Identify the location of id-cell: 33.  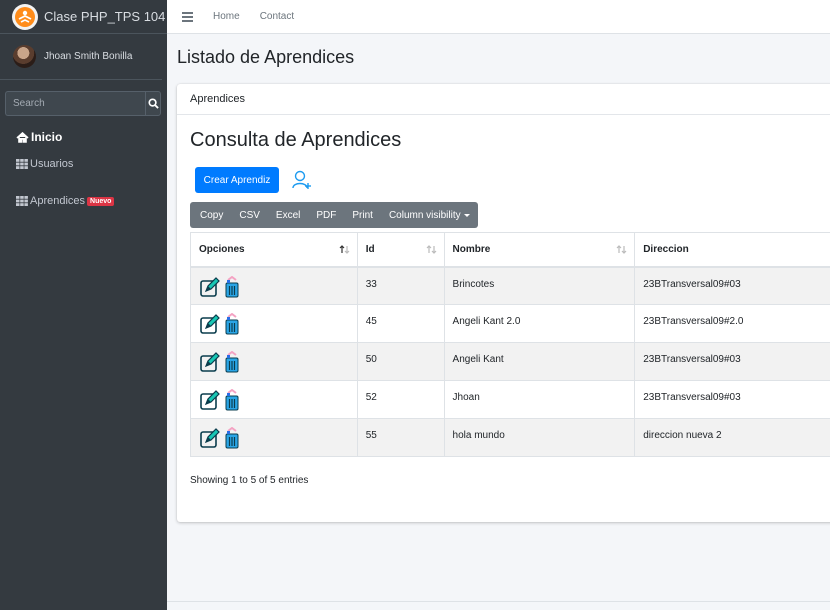
(400, 285).